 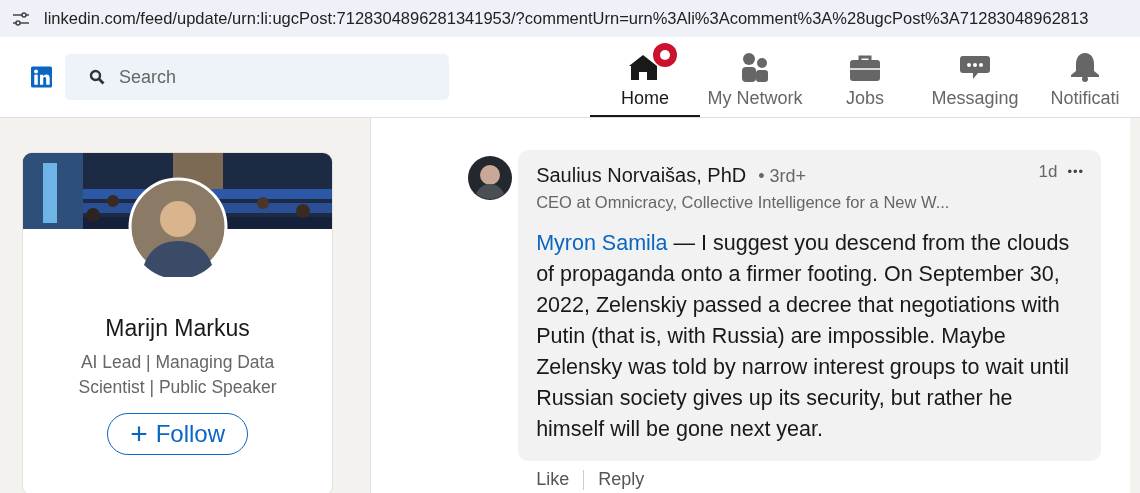 I want to click on nav-tab: My Network, so click(x=755, y=77).